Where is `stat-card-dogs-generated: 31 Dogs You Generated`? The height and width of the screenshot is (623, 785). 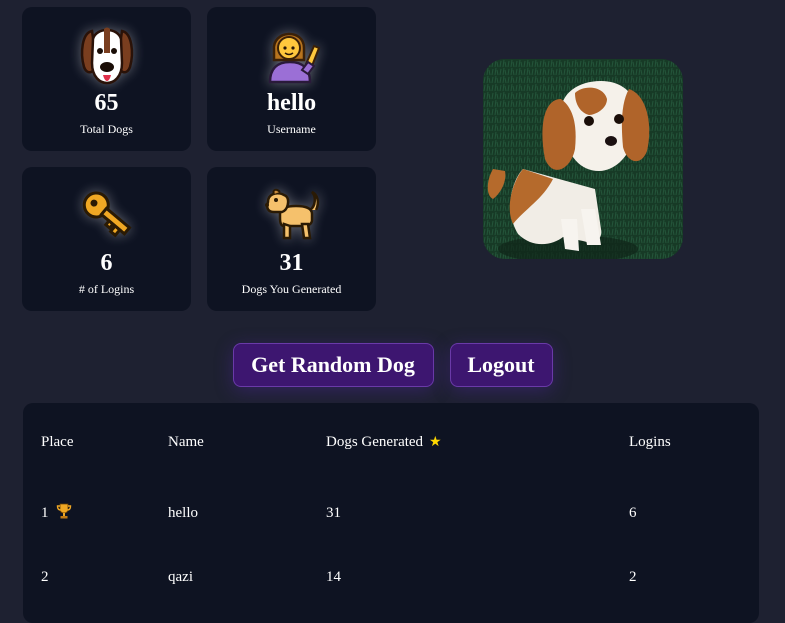
stat-card-dogs-generated: 31 Dogs You Generated is located at coordinates (291, 239).